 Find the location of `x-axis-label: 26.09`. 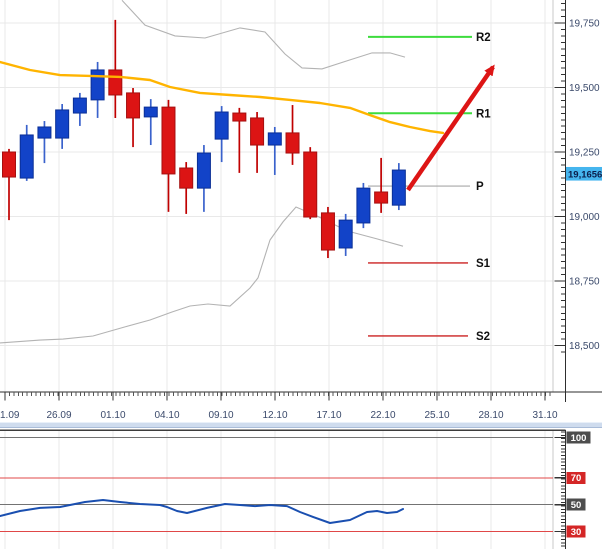

x-axis-label: 26.09 is located at coordinates (58, 415).